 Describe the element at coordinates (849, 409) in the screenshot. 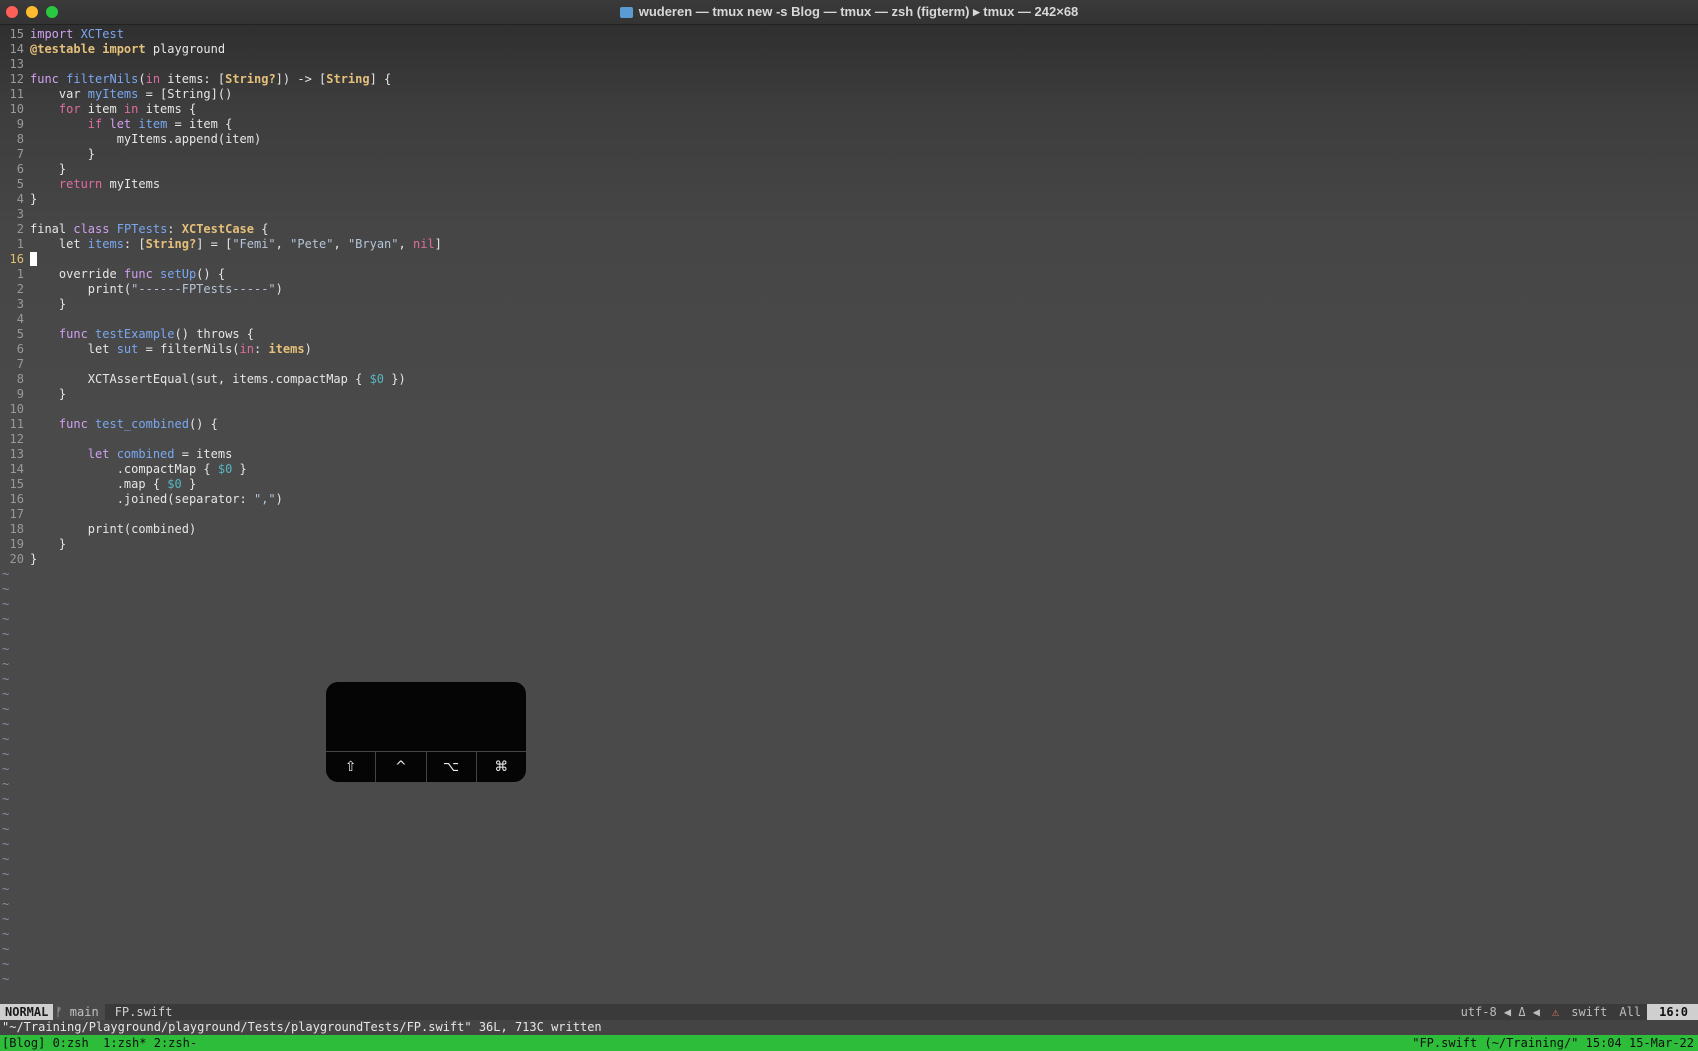

I see `code-line: 10` at that location.